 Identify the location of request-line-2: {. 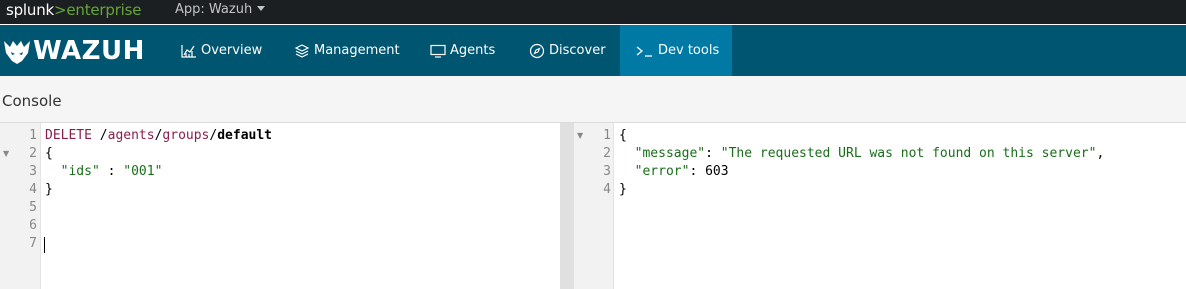
(49, 153).